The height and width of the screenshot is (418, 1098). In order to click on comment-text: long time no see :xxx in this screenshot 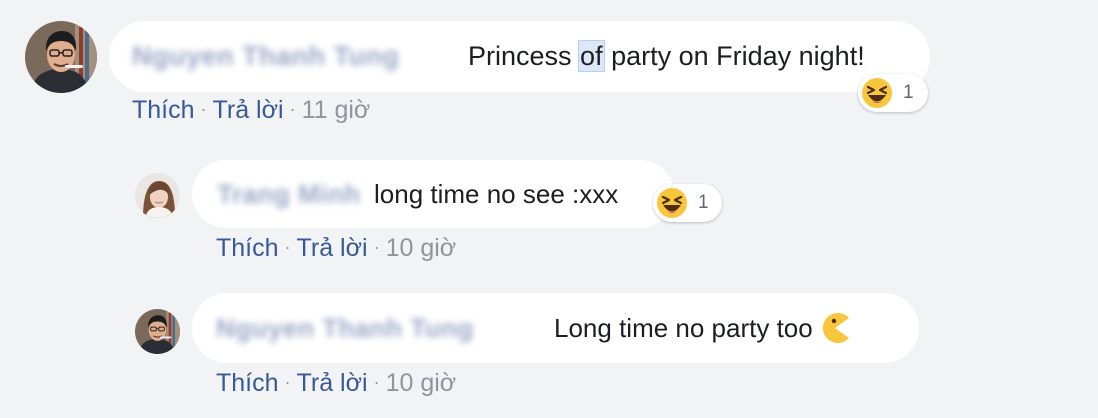, I will do `click(496, 193)`.